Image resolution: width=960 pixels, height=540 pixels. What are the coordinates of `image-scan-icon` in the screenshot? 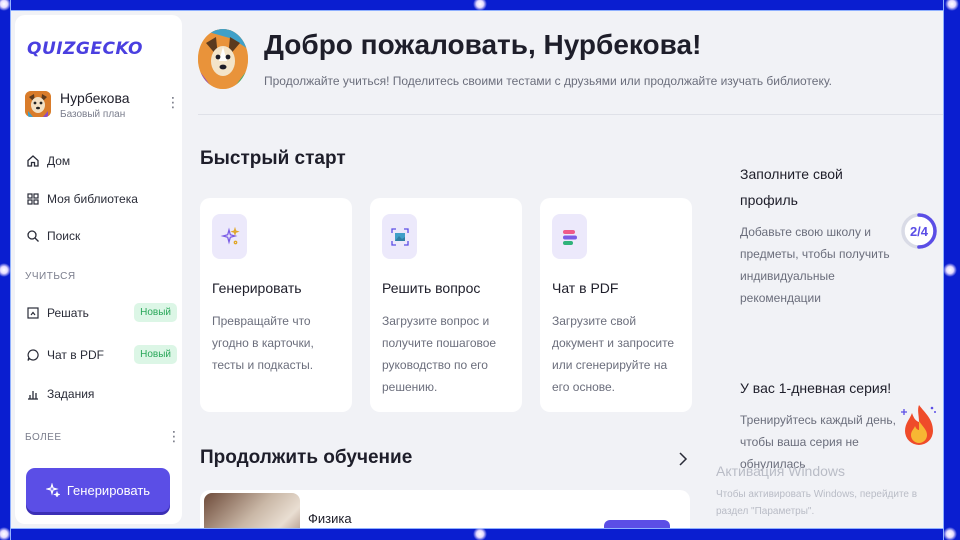 It's located at (399, 236).